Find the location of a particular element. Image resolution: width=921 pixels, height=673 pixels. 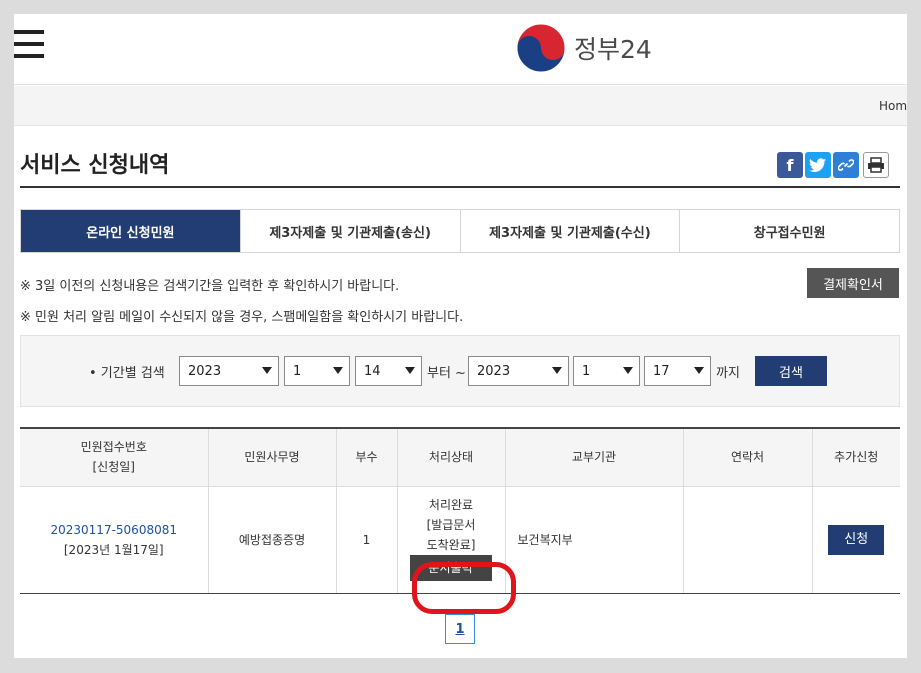

col-service: 민원사무명 is located at coordinates (272, 457).